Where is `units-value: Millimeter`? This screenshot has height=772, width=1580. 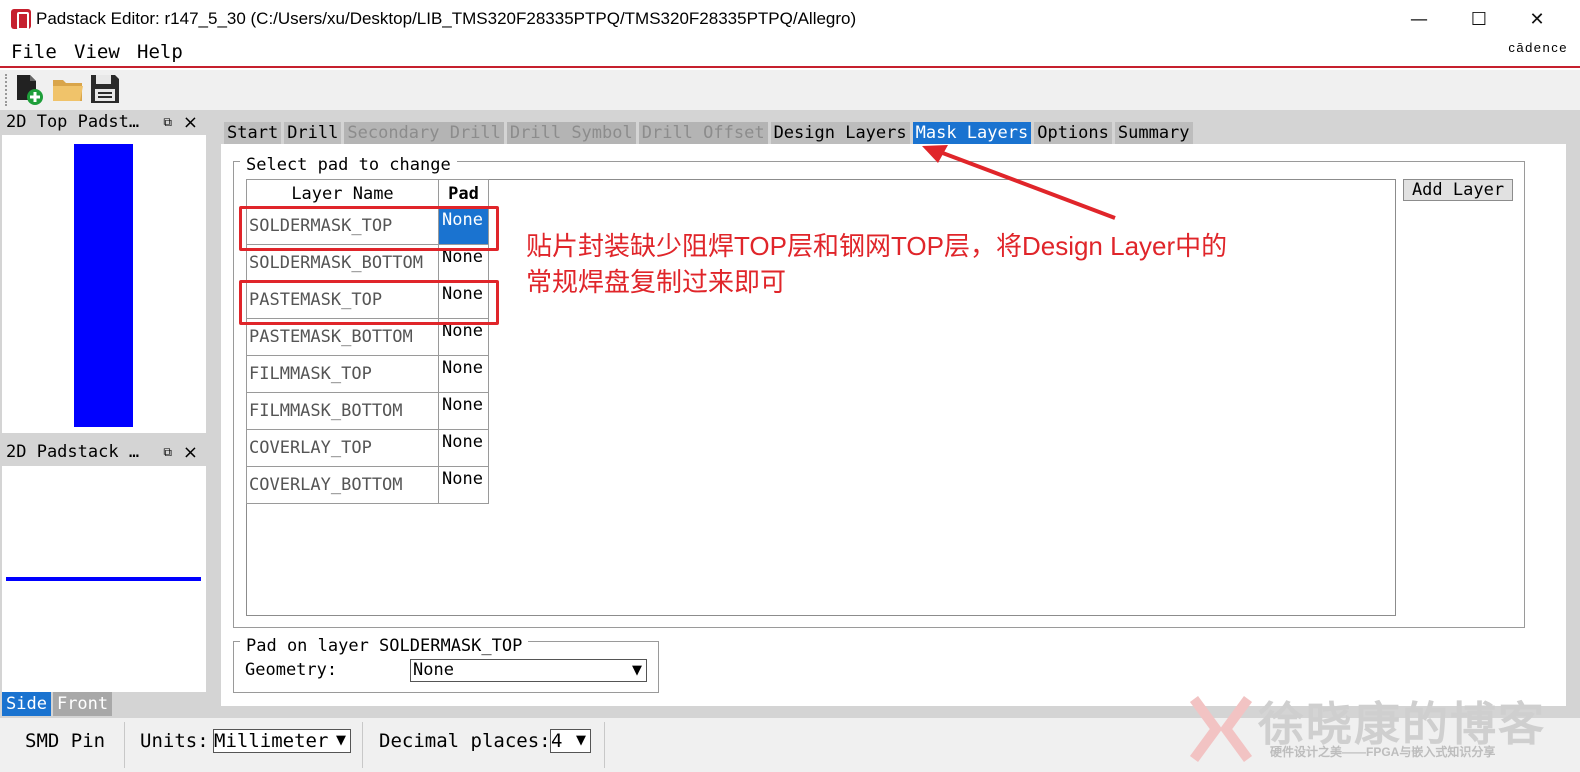
units-value: Millimeter is located at coordinates (271, 741).